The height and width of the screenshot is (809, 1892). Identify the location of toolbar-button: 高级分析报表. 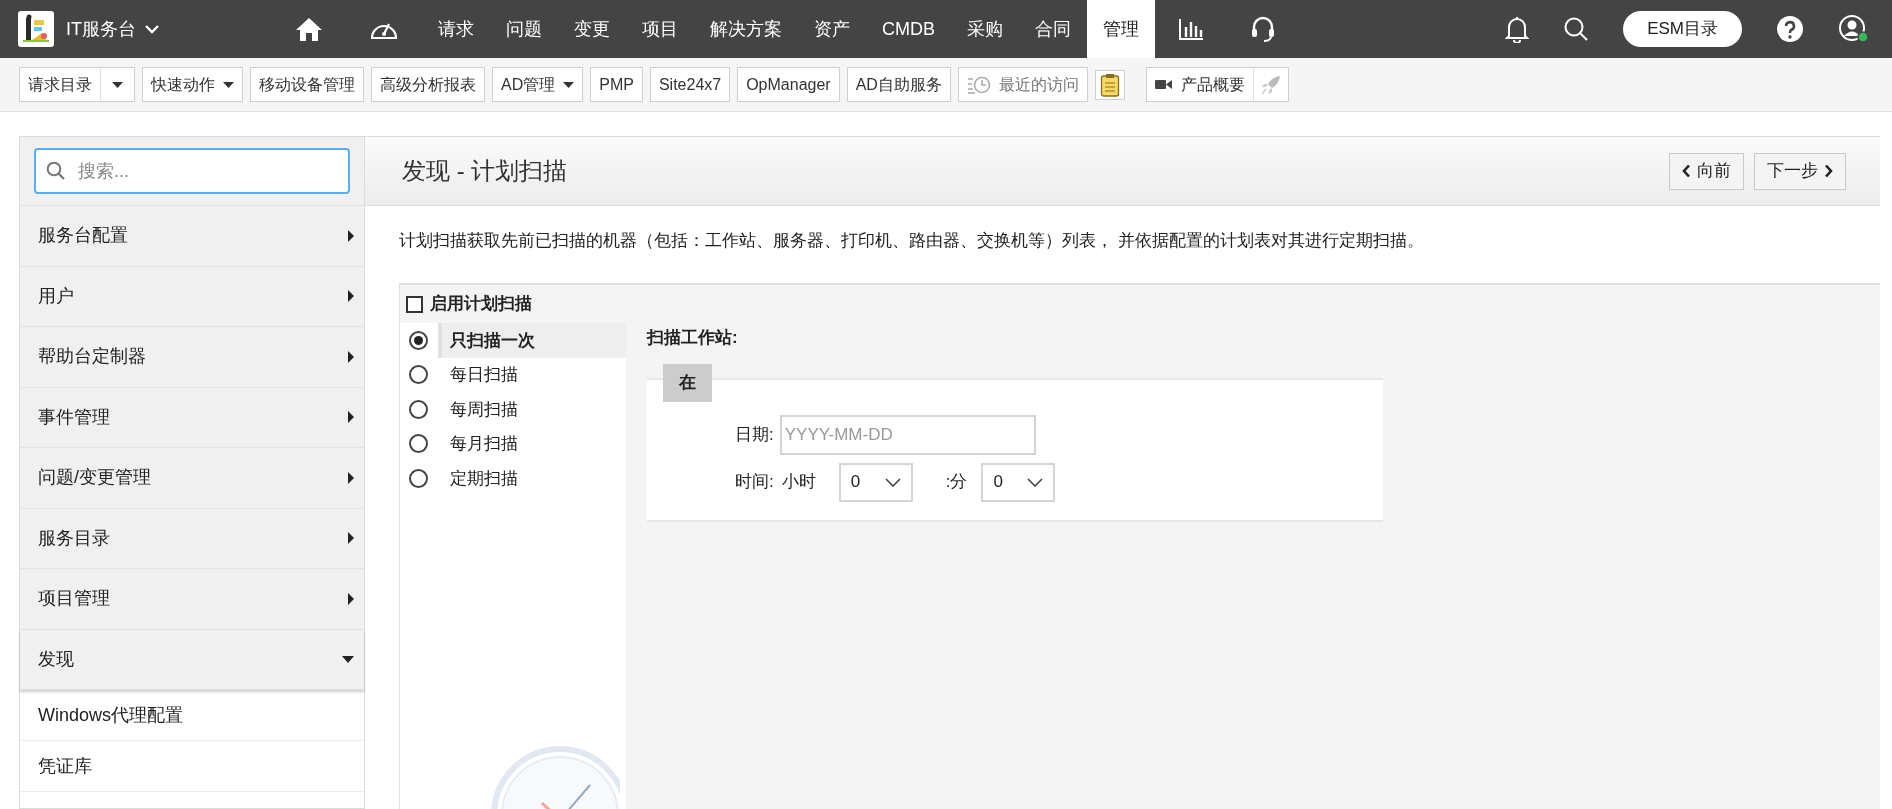
(428, 84).